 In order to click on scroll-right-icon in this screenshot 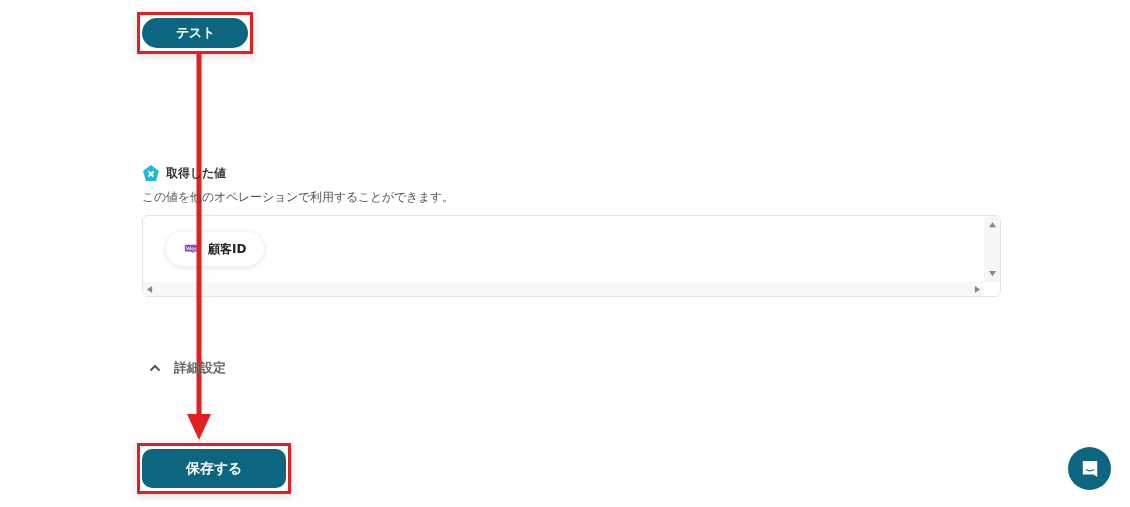, I will do `click(977, 289)`.